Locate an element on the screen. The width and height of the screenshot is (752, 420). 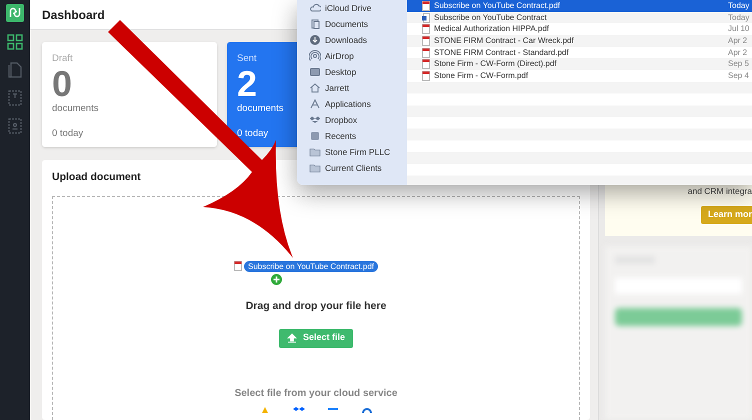
card-label: Sent is located at coordinates (247, 59).